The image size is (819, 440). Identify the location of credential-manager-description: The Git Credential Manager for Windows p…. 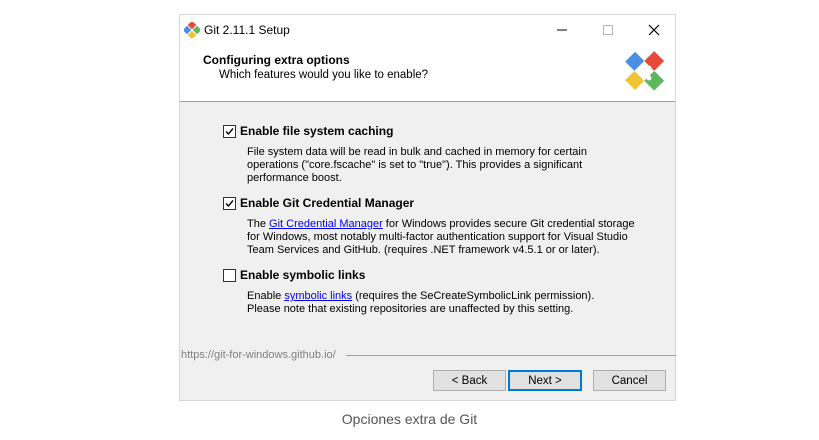
(447, 237).